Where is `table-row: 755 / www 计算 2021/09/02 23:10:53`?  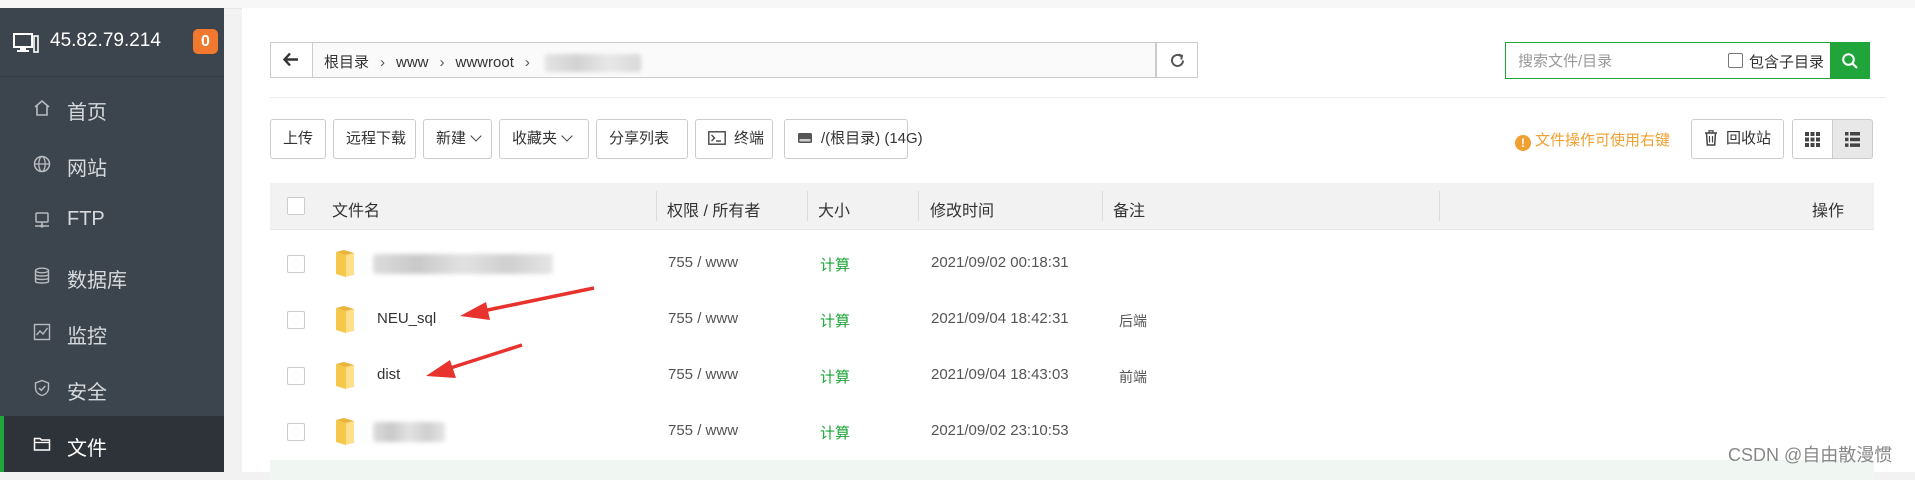
table-row: 755 / www 计算 2021/09/02 23:10:53 is located at coordinates (1072, 432).